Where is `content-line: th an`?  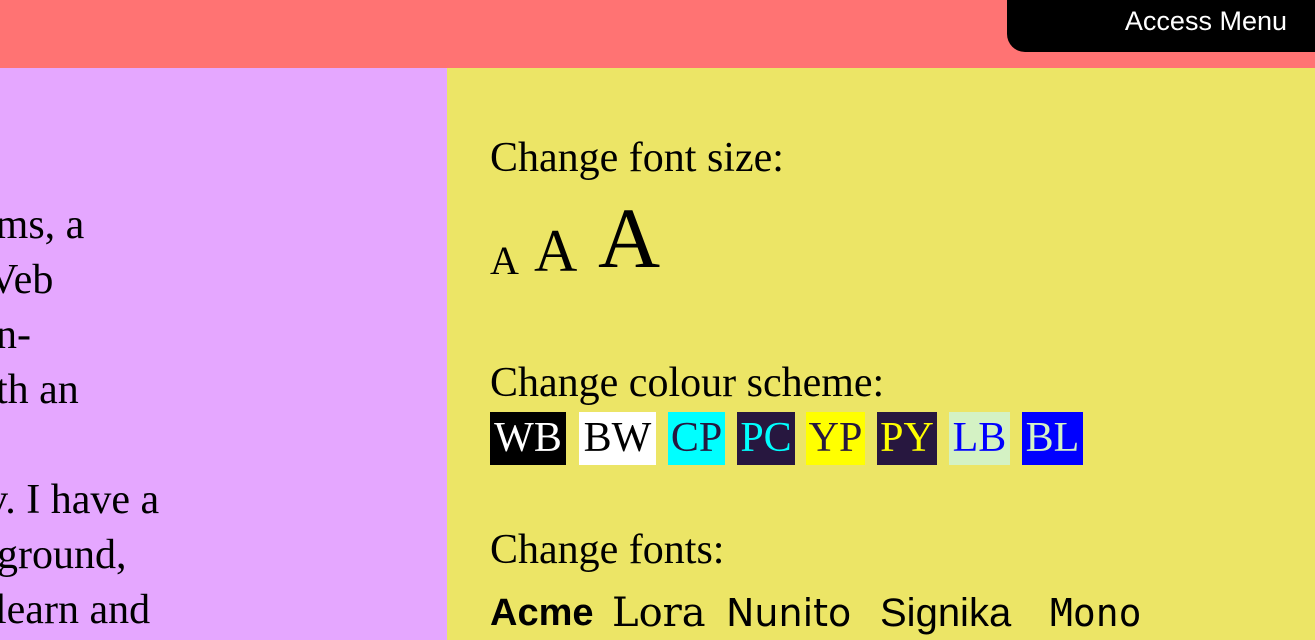 content-line: th an is located at coordinates (39, 390).